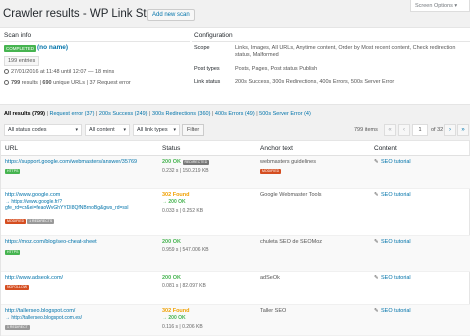 This screenshot has width=470, height=336. I want to click on status-code: 200 OK REDIRECTED, so click(186, 162).